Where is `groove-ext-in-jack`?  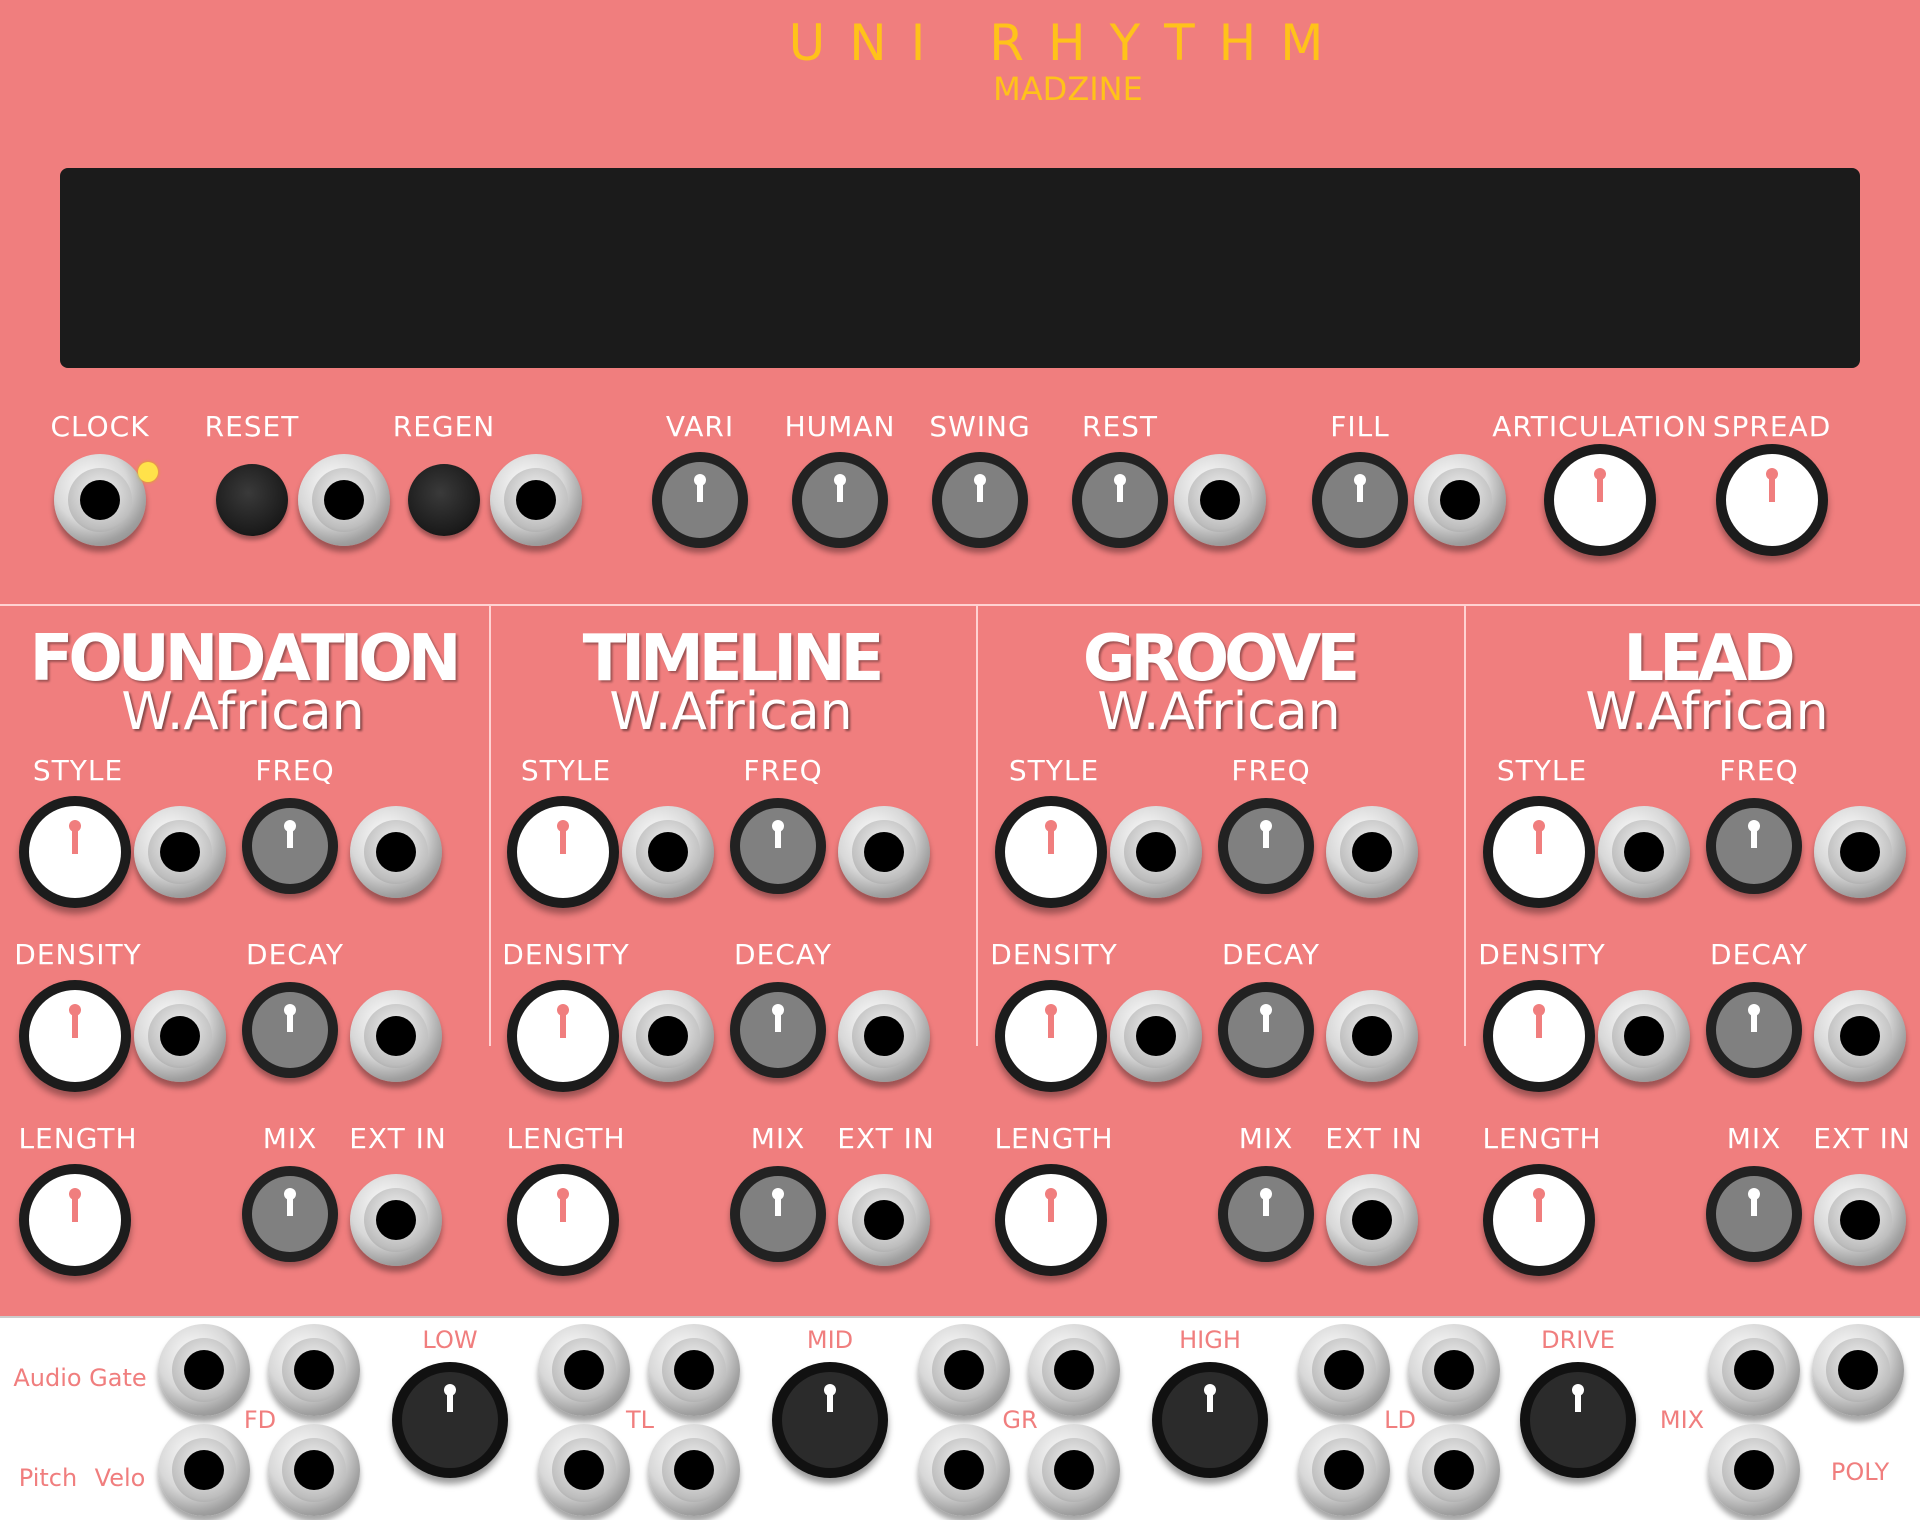 groove-ext-in-jack is located at coordinates (1372, 1220).